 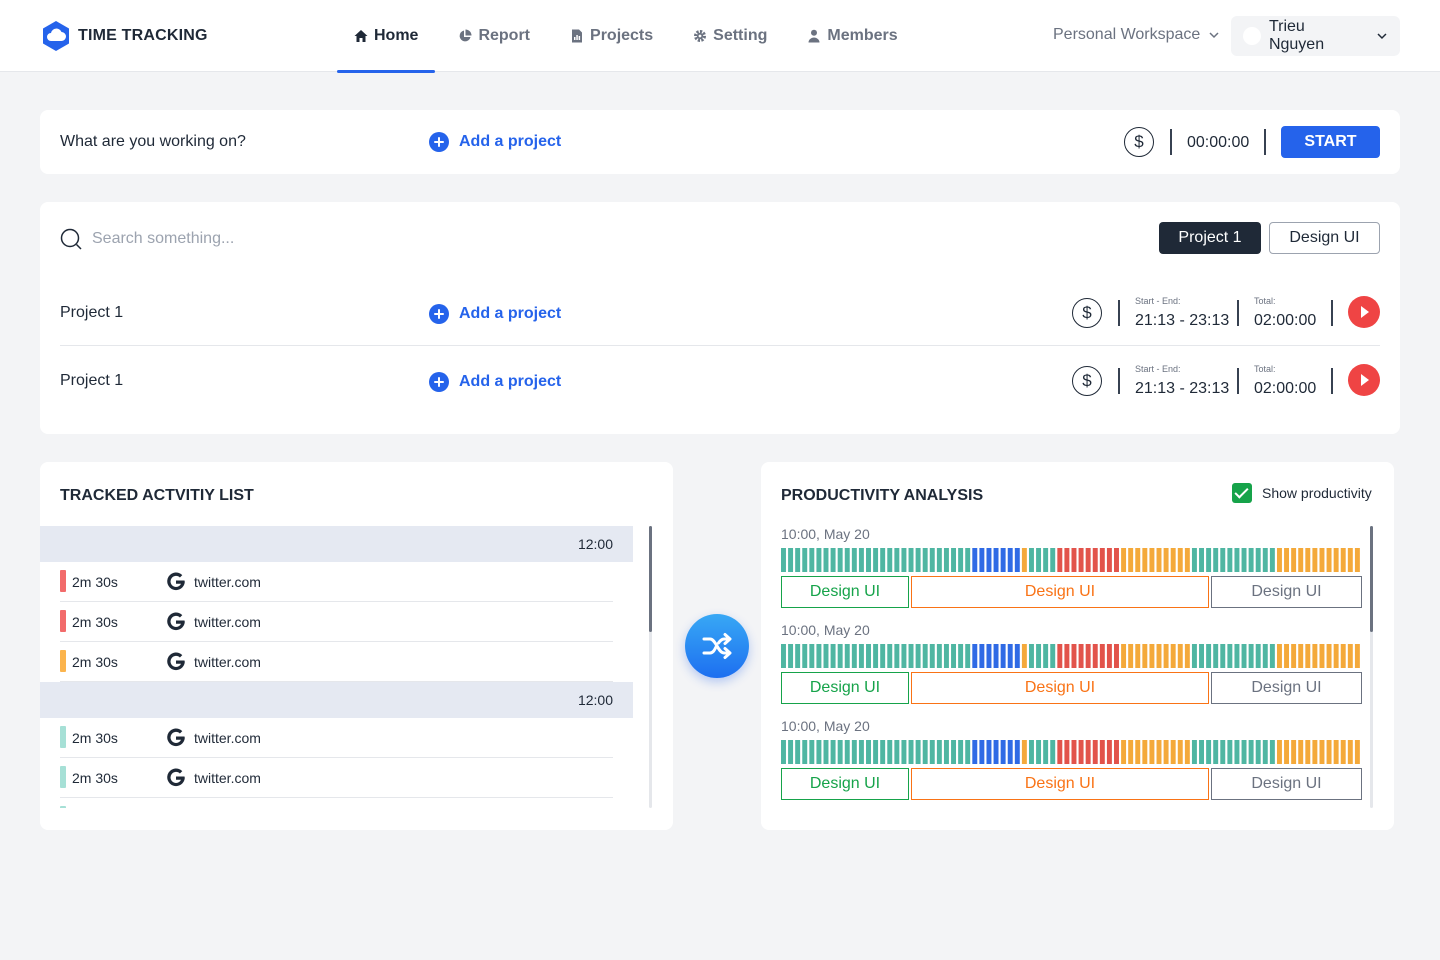 What do you see at coordinates (730, 36) in the screenshot?
I see `nav-setting: Setting` at bounding box center [730, 36].